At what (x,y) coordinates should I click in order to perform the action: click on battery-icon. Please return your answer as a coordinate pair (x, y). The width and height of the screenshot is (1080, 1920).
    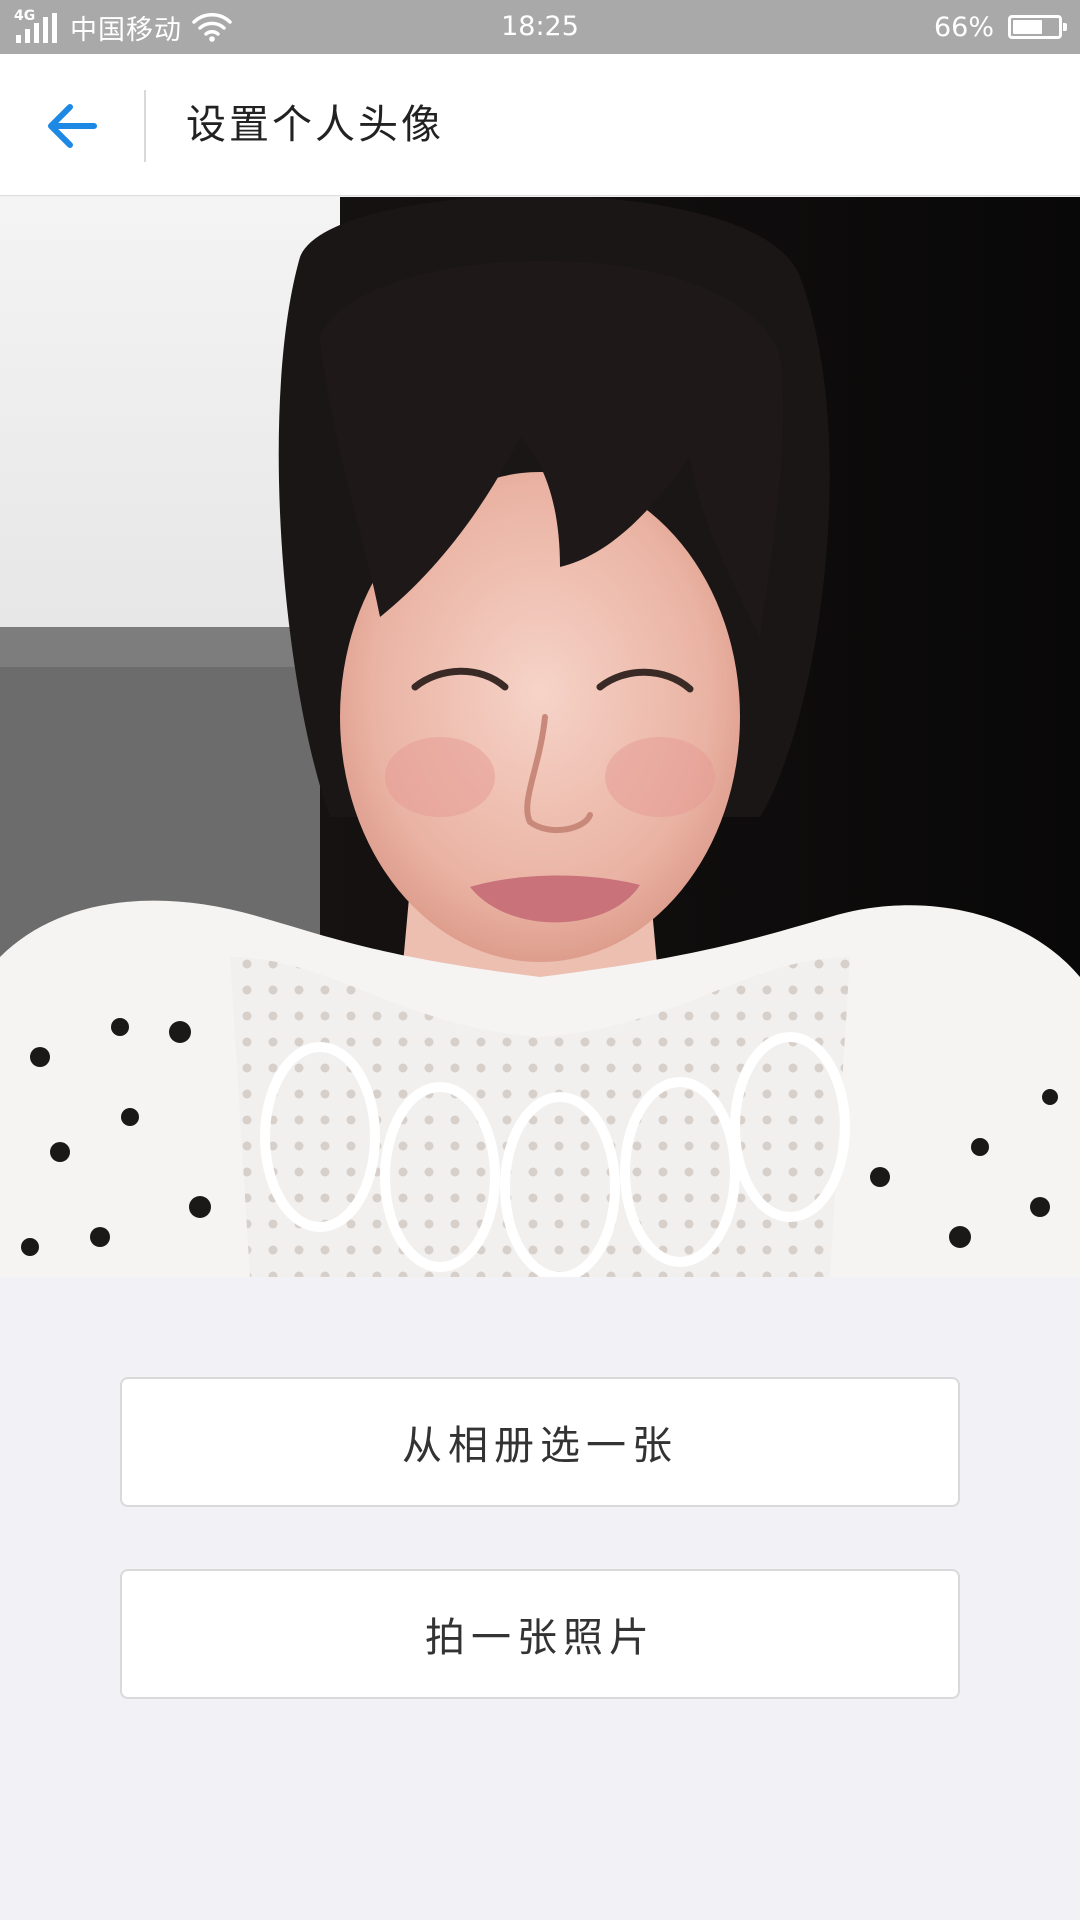
    Looking at the image, I should click on (1037, 27).